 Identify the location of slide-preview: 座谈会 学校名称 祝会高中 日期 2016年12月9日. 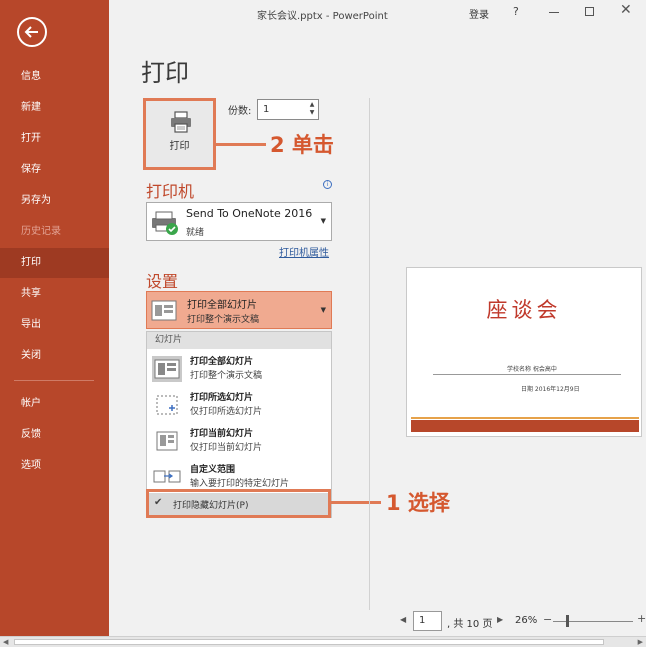
(524, 352).